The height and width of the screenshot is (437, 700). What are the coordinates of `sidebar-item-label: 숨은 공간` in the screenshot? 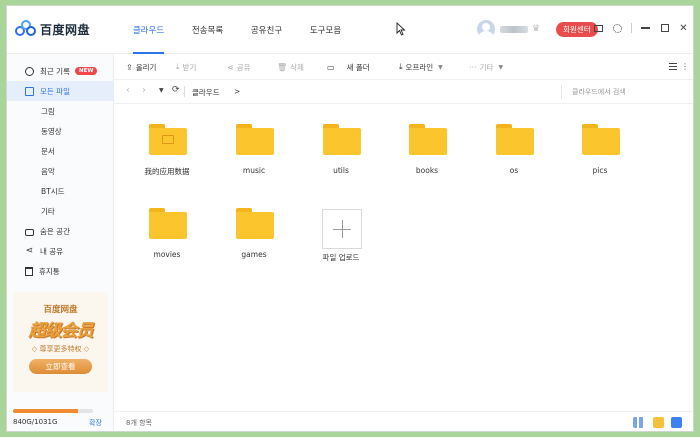 It's located at (55, 231).